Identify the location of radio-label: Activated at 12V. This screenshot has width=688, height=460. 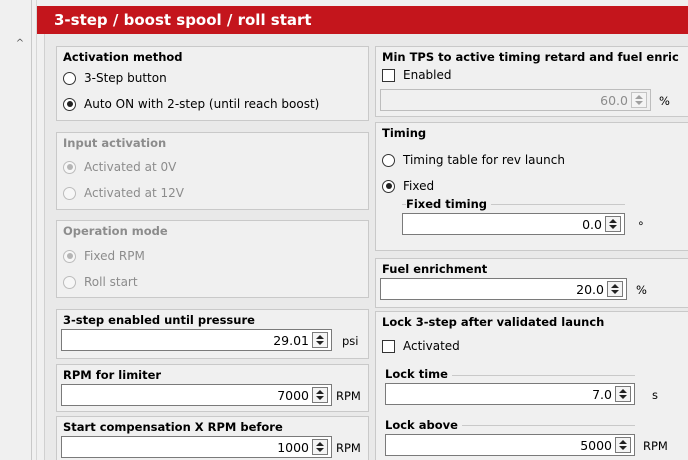
(134, 193).